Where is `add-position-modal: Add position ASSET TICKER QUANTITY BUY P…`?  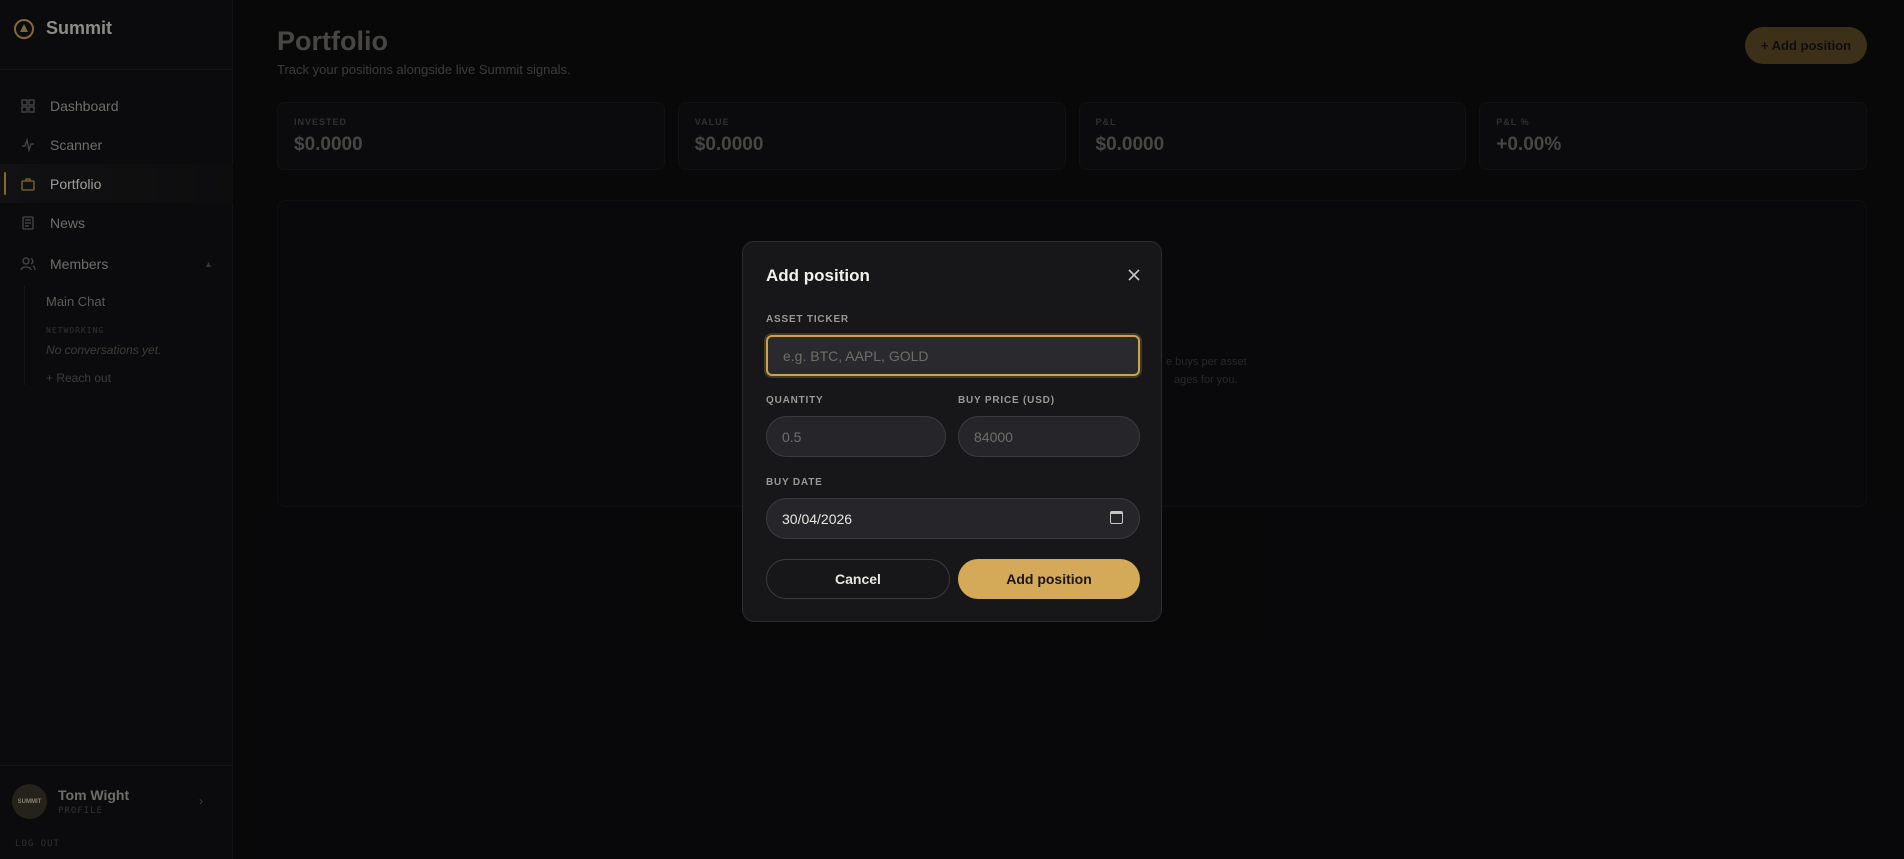
add-position-modal: Add position ASSET TICKER QUANTITY BUY P… is located at coordinates (952, 431).